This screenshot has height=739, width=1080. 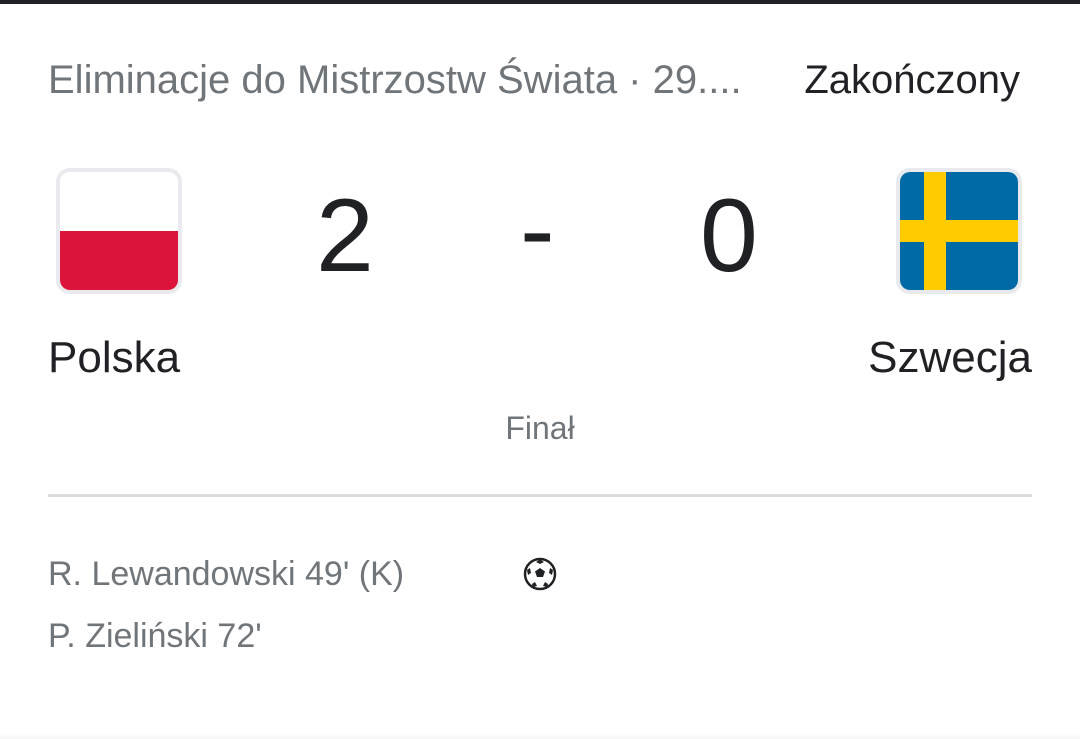 I want to click on match-status: Zakończony, so click(x=912, y=80).